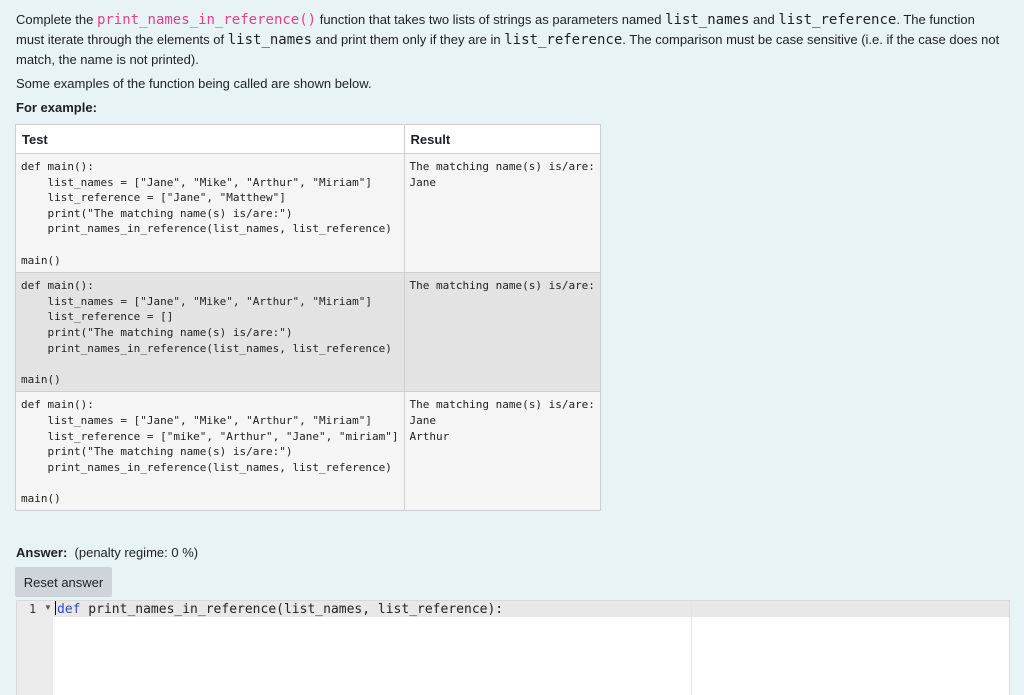  What do you see at coordinates (270, 40) in the screenshot?
I see `param-list-names-code-2: list_names` at bounding box center [270, 40].